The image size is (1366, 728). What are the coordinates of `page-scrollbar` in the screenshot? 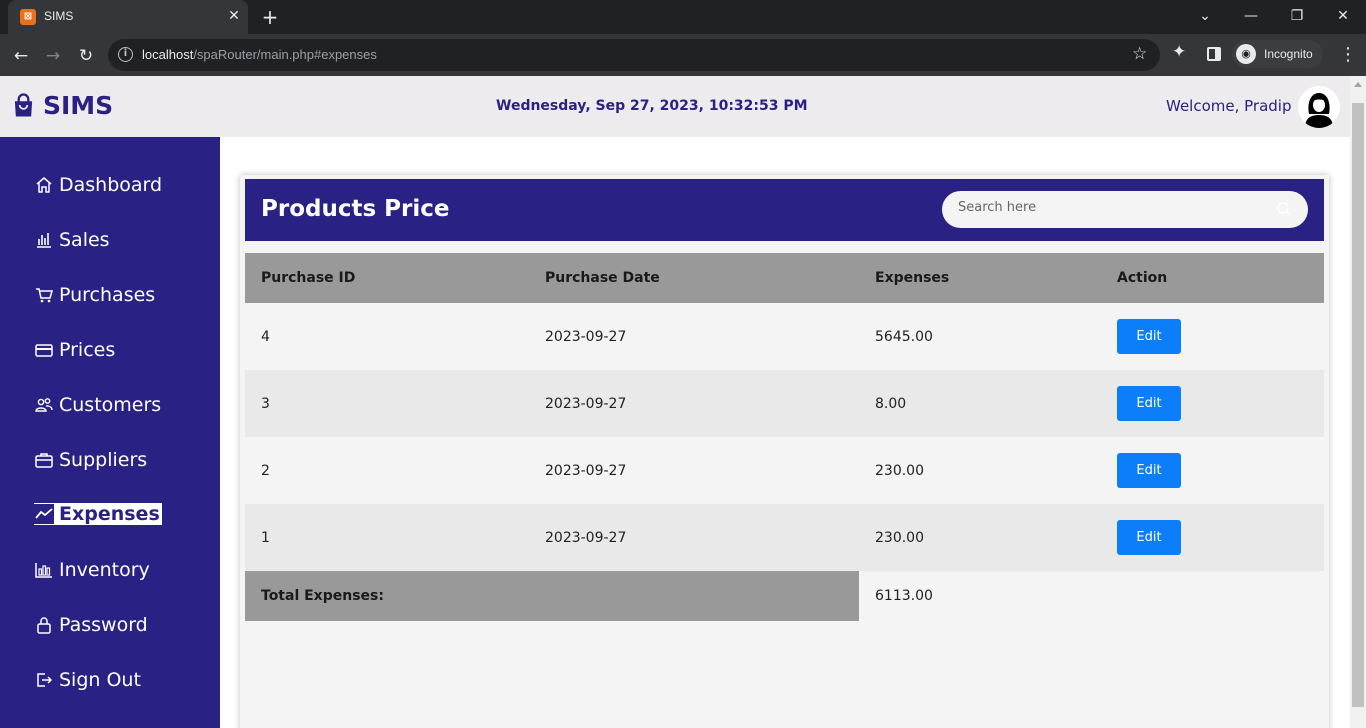 It's located at (1358, 402).